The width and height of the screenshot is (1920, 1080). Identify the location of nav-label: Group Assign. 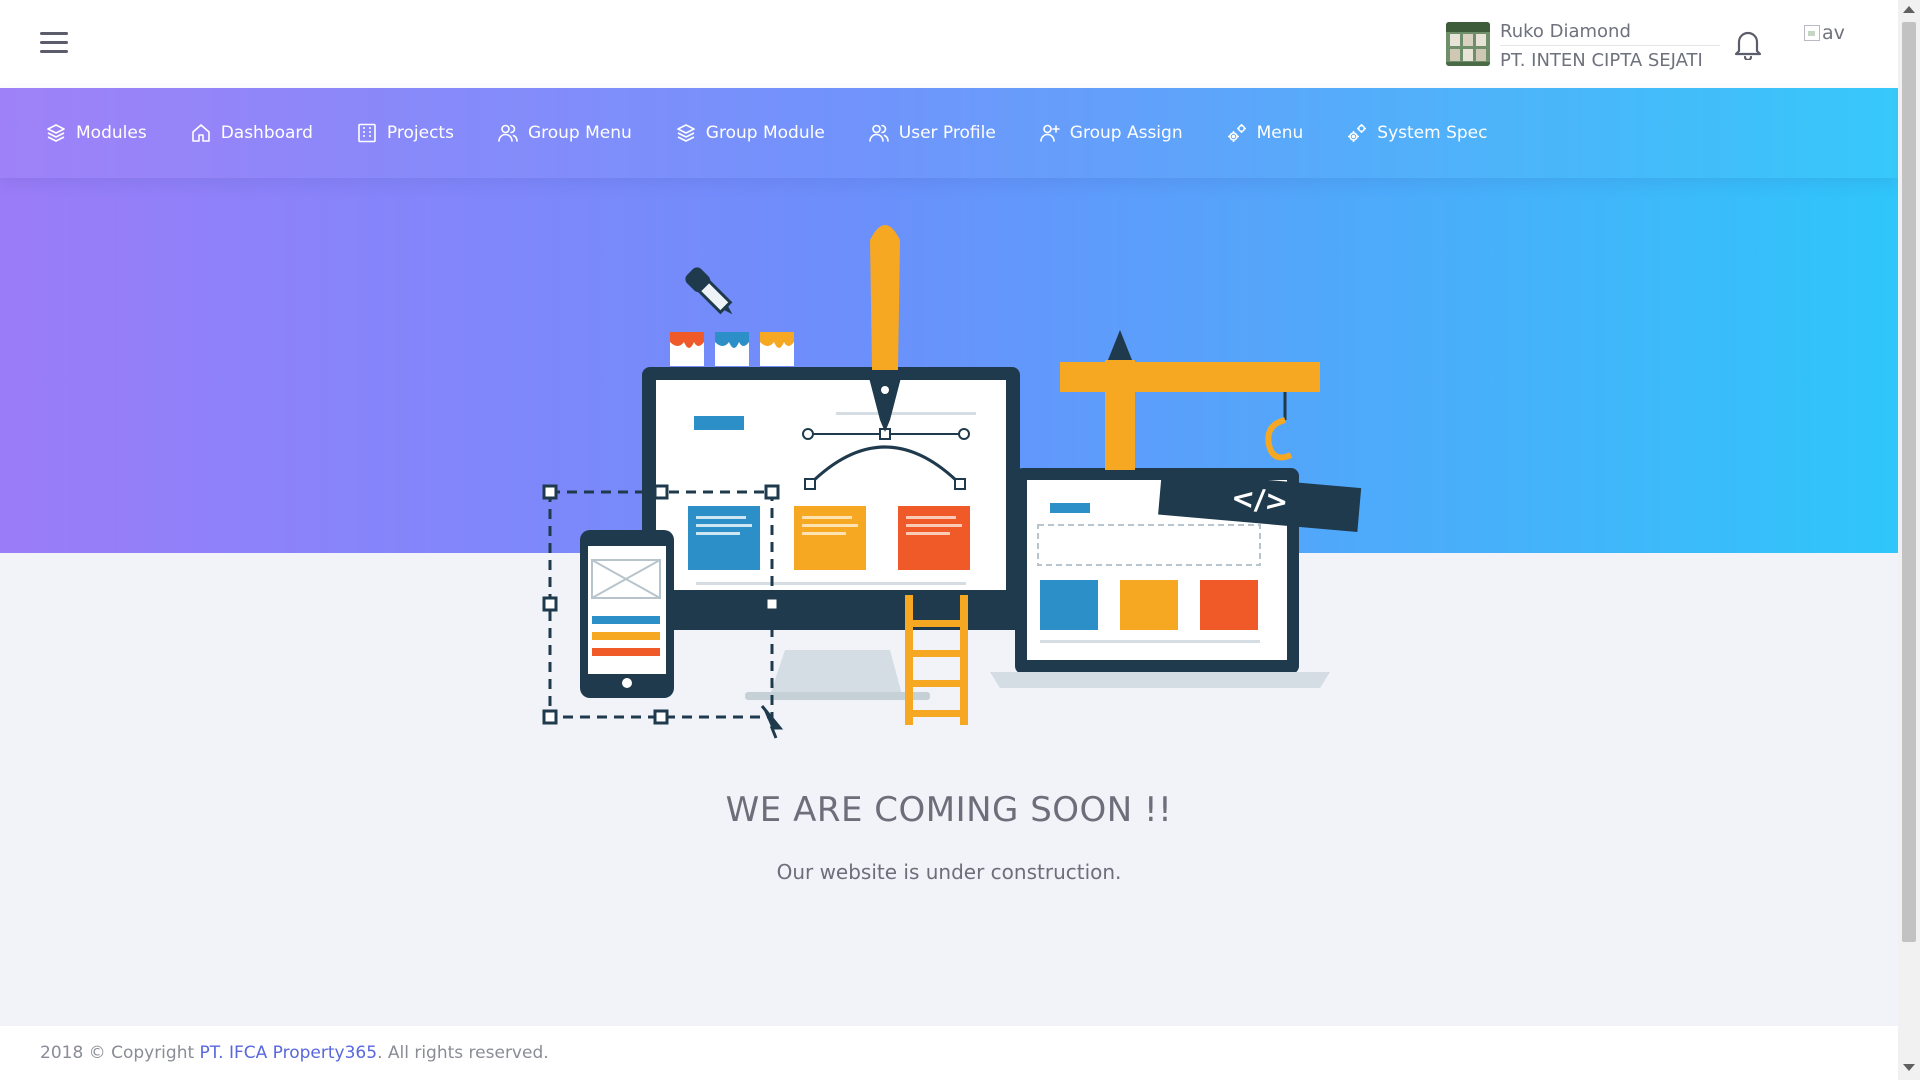
(1126, 133).